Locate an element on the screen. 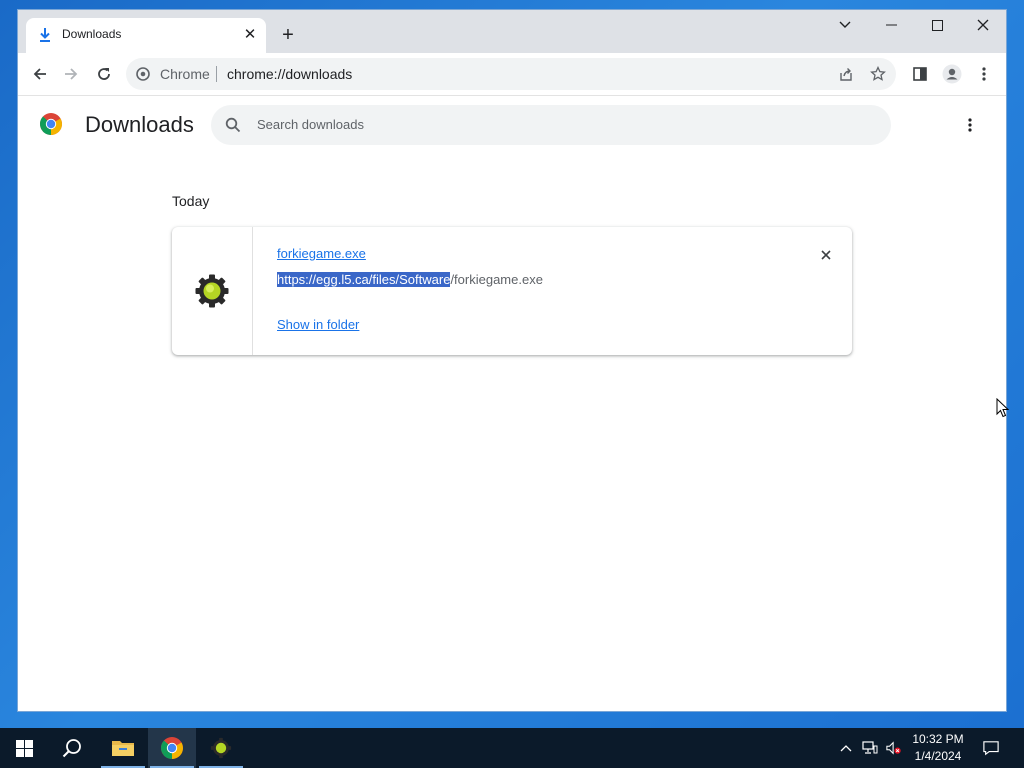  tab-downloads: Downloads ✕ is located at coordinates (146, 35).